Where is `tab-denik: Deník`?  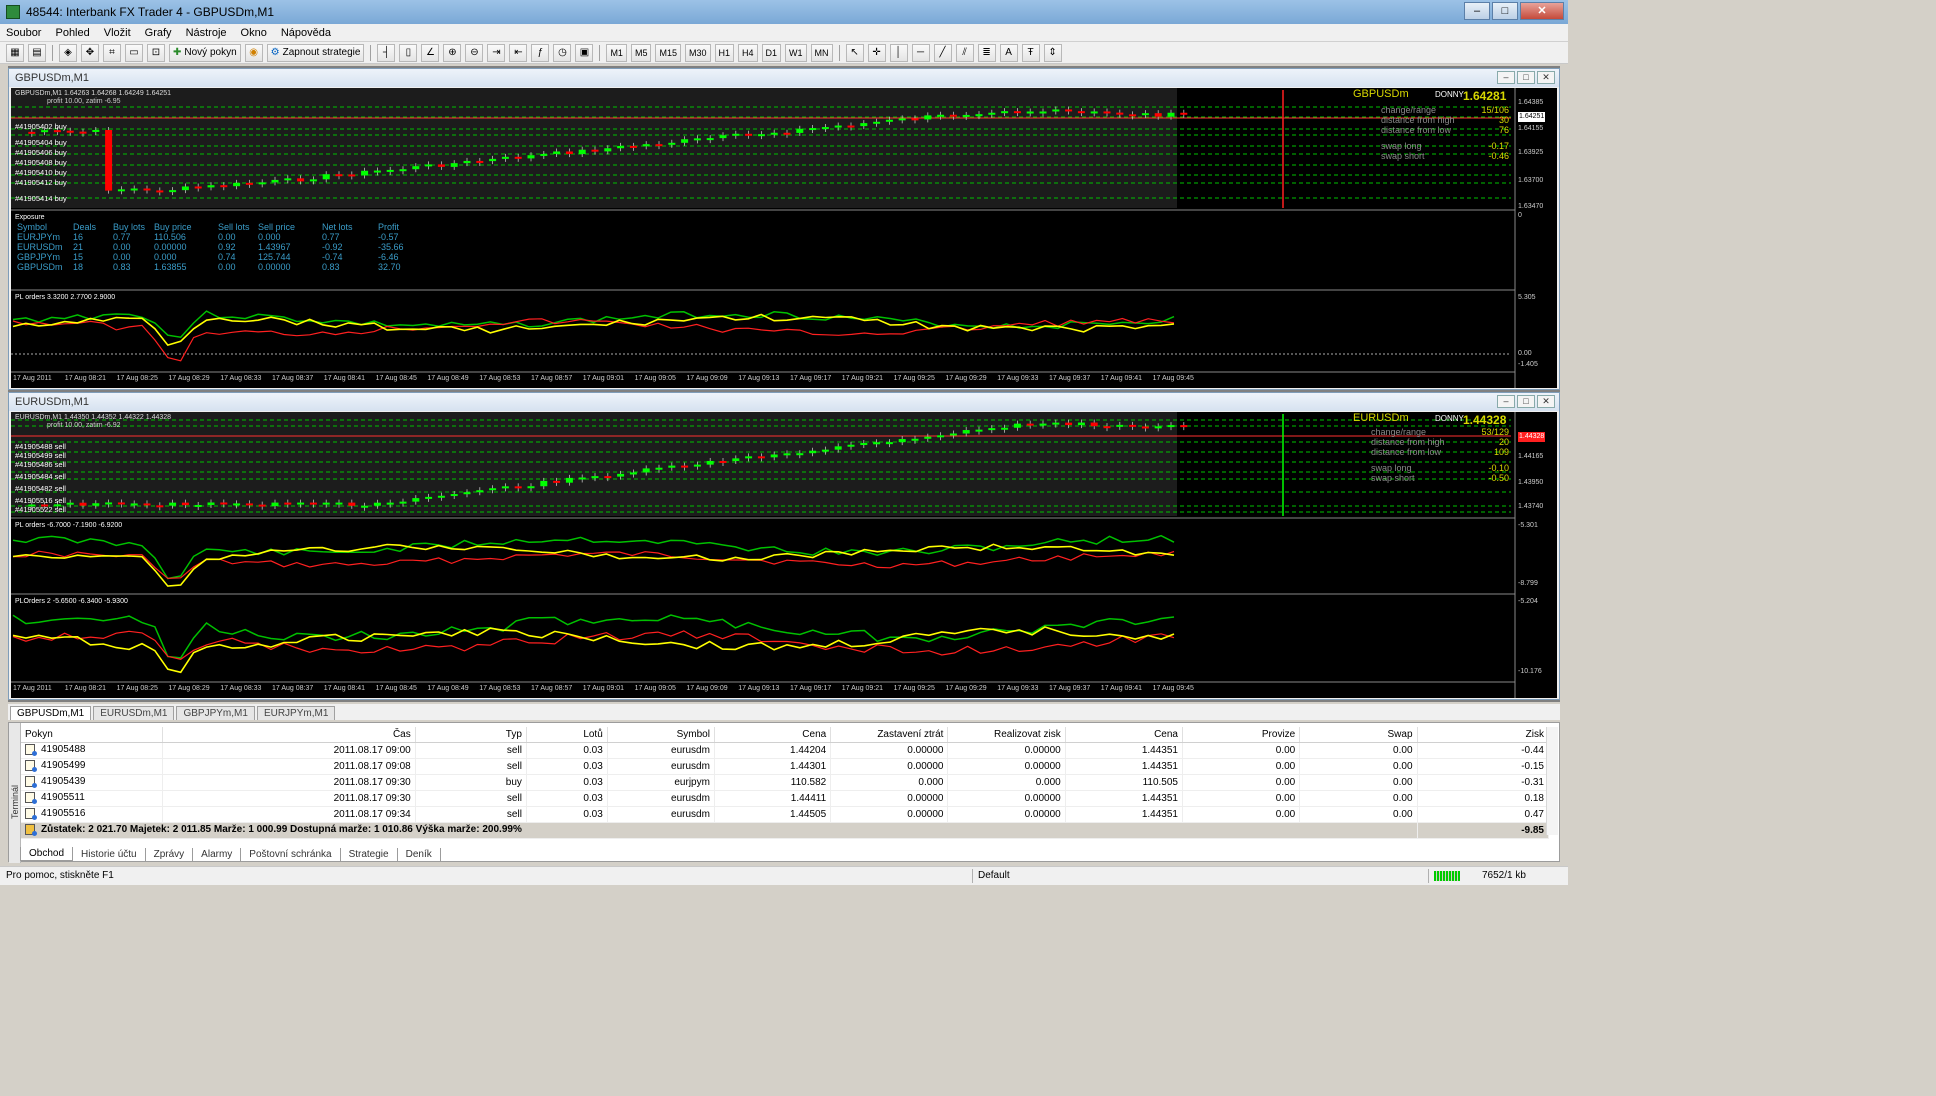
tab-denik: Deník is located at coordinates (419, 854).